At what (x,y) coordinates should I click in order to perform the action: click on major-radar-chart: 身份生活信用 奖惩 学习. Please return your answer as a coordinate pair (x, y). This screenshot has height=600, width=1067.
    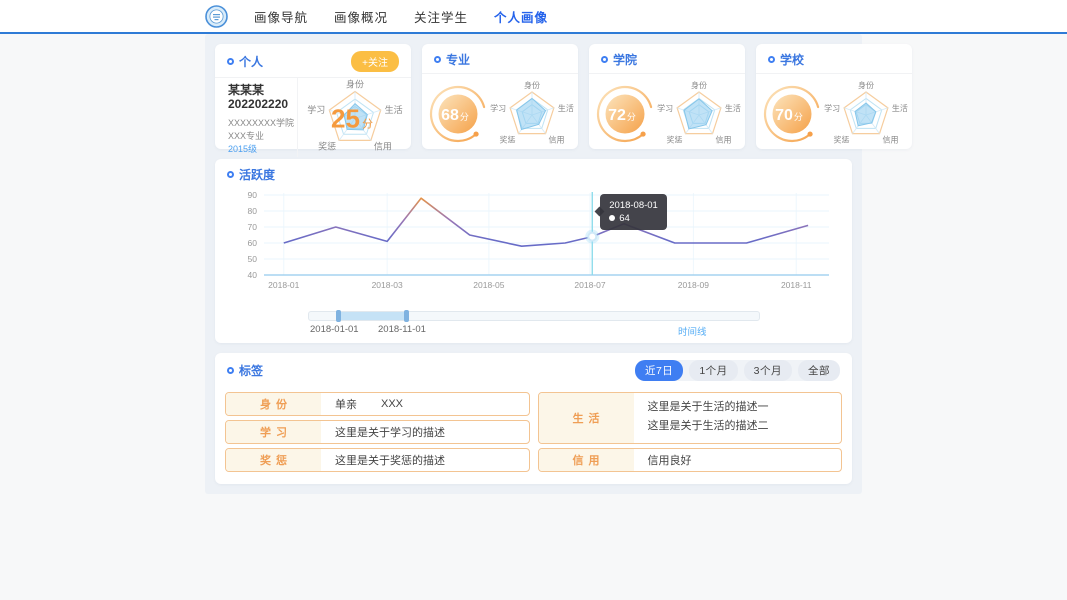
    Looking at the image, I should click on (532, 112).